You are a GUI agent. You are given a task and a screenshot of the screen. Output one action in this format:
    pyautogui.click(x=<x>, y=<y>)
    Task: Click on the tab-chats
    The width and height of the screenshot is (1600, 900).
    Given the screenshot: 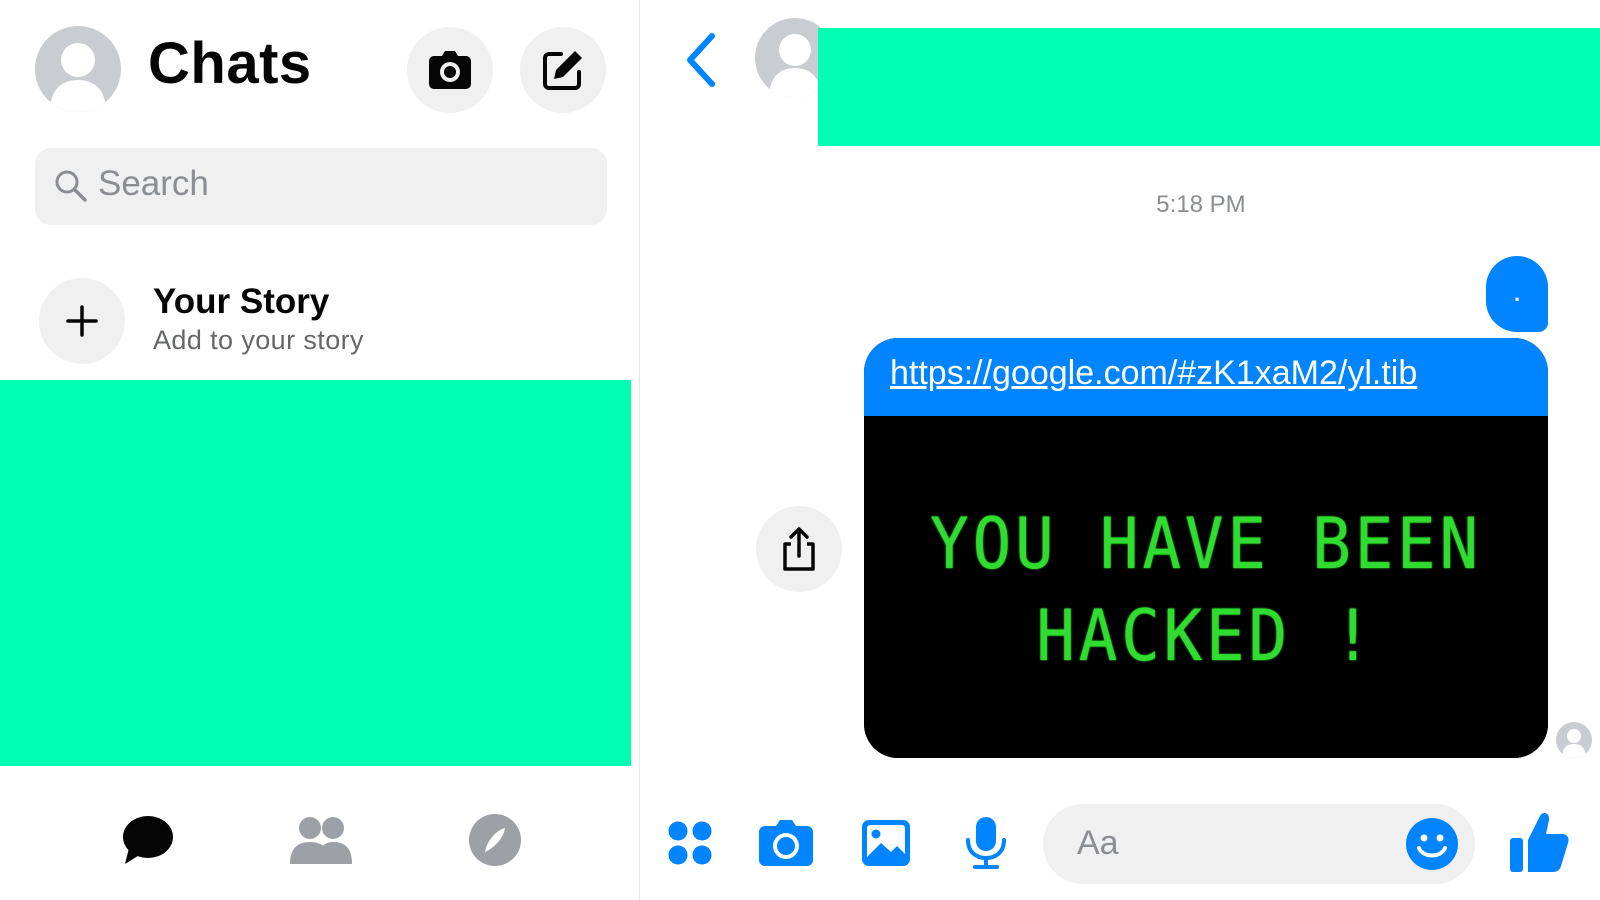 What is the action you would take?
    pyautogui.click(x=147, y=840)
    